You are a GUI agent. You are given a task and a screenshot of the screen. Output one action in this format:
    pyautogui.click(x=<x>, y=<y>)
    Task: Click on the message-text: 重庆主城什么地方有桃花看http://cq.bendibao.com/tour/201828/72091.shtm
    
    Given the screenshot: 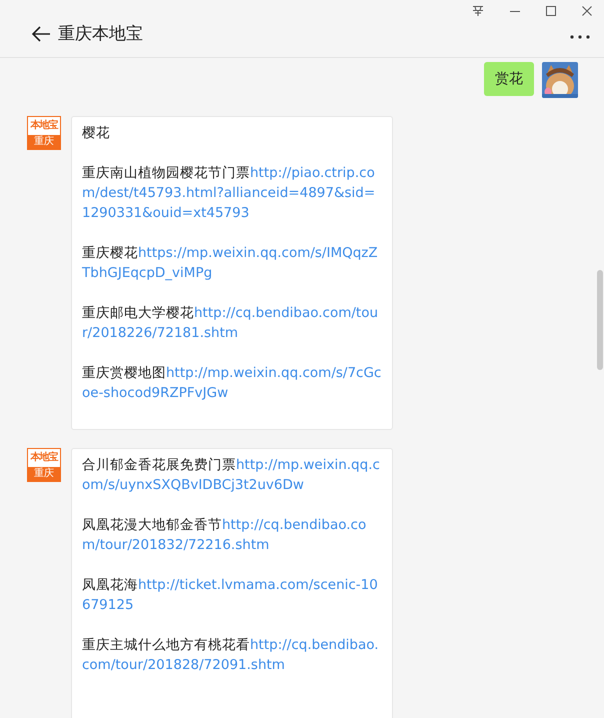 What is the action you would take?
    pyautogui.click(x=231, y=655)
    